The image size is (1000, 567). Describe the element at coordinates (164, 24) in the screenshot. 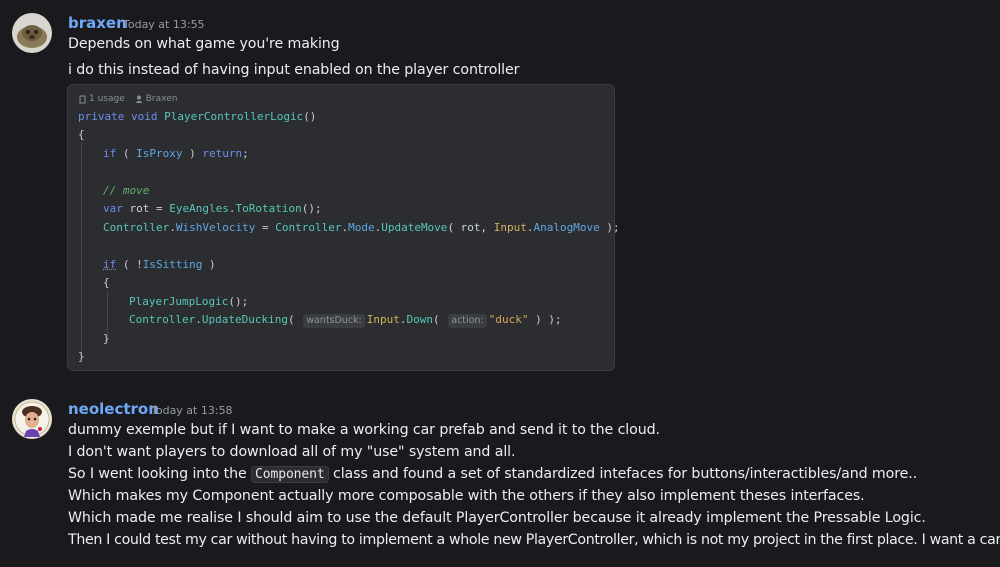

I see `timestamp: Today at 13:55` at that location.